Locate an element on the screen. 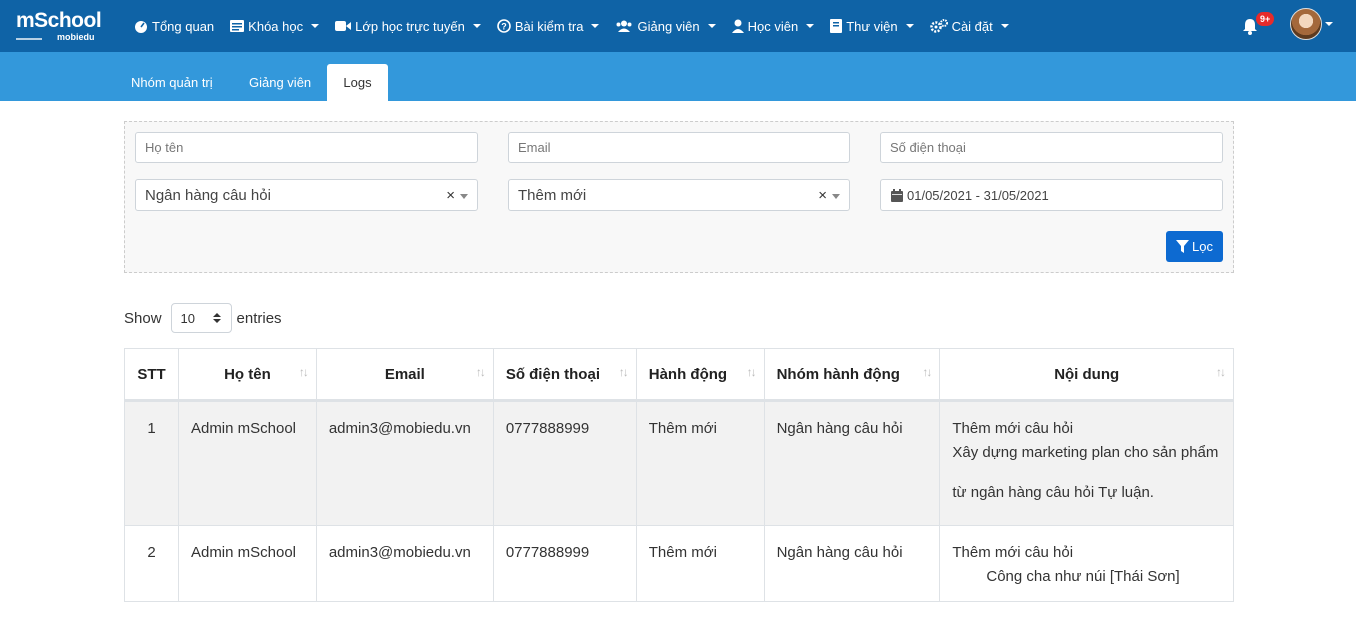 Image resolution: width=1356 pixels, height=618 pixels. course-icon is located at coordinates (237, 26).